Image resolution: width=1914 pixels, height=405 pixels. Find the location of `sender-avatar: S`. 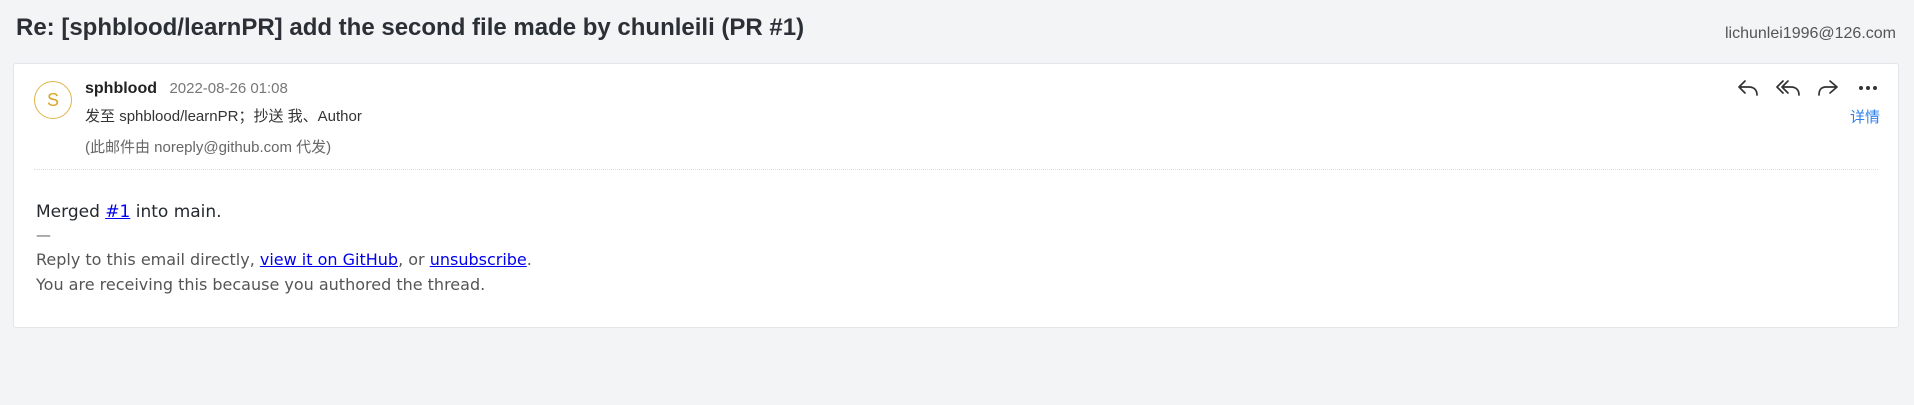

sender-avatar: S is located at coordinates (53, 100).